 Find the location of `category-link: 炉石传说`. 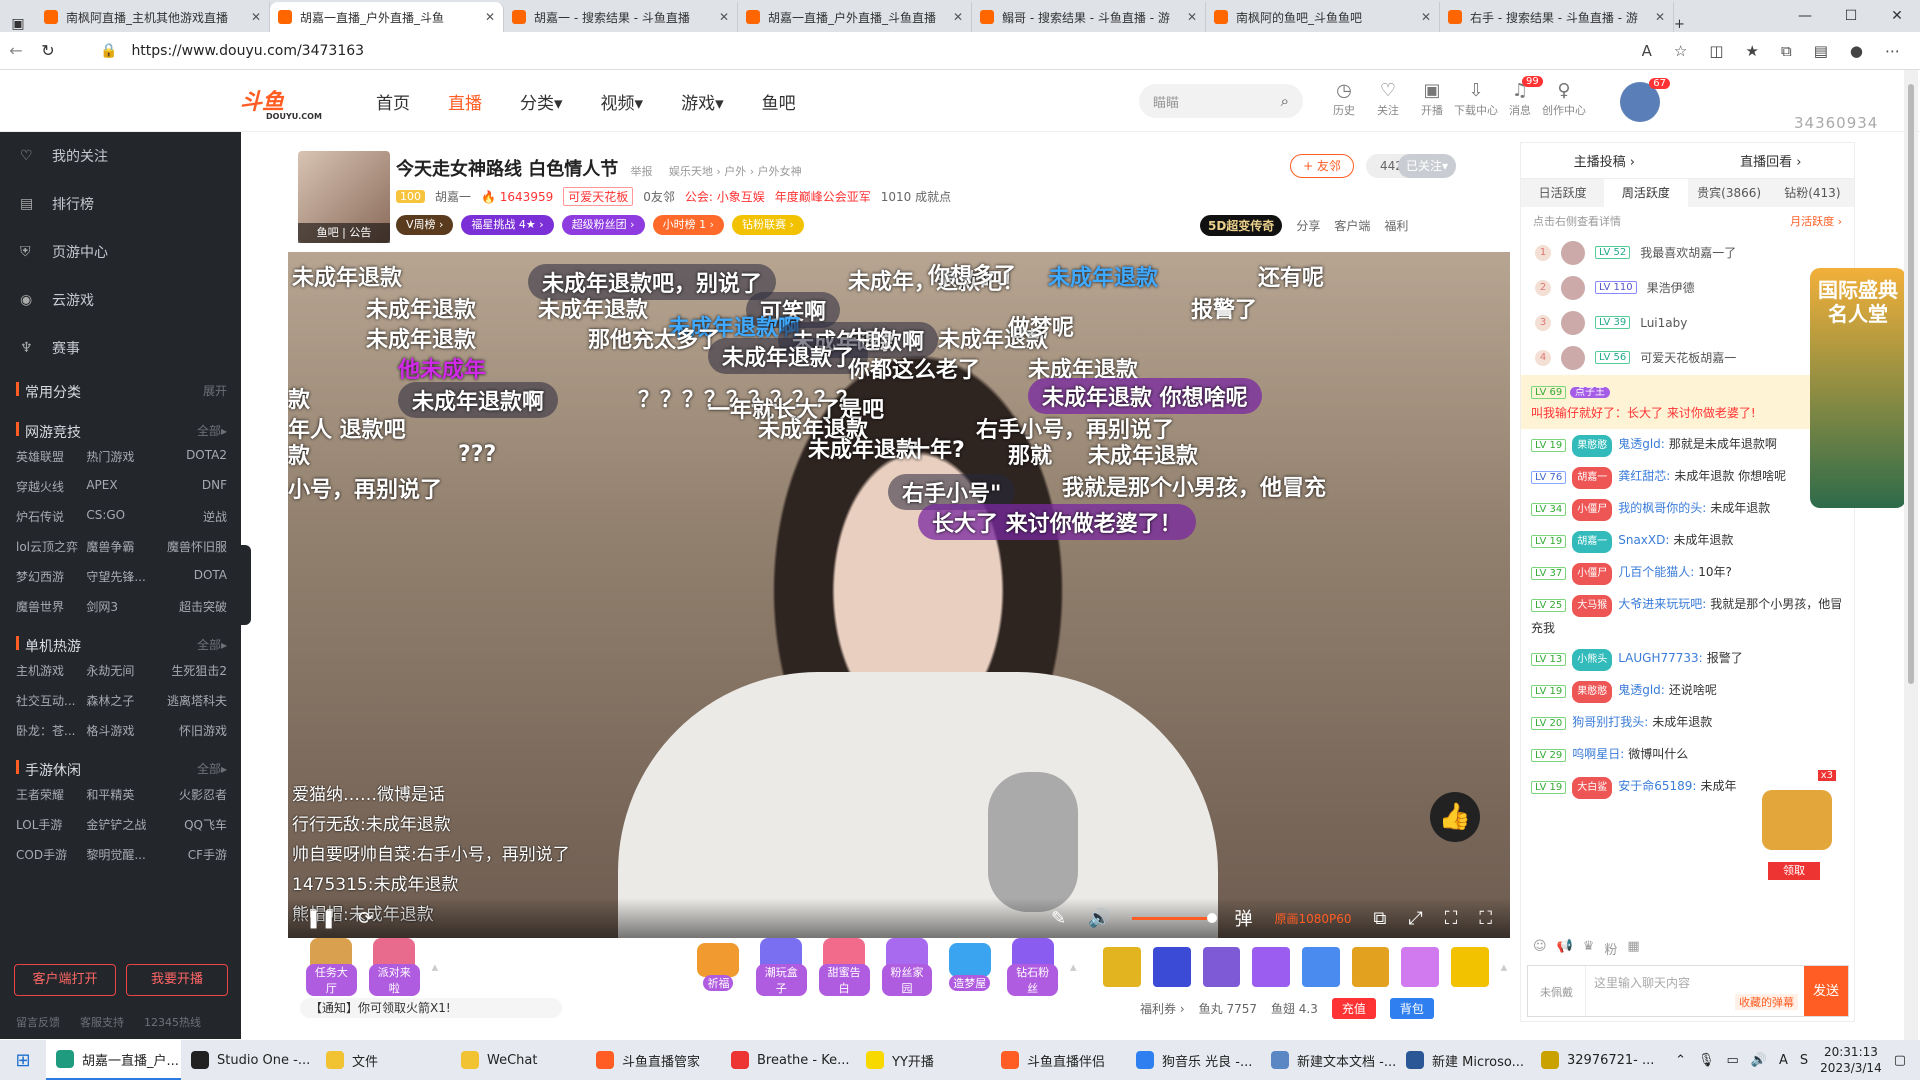

category-link: 炉石传说 is located at coordinates (51, 517).